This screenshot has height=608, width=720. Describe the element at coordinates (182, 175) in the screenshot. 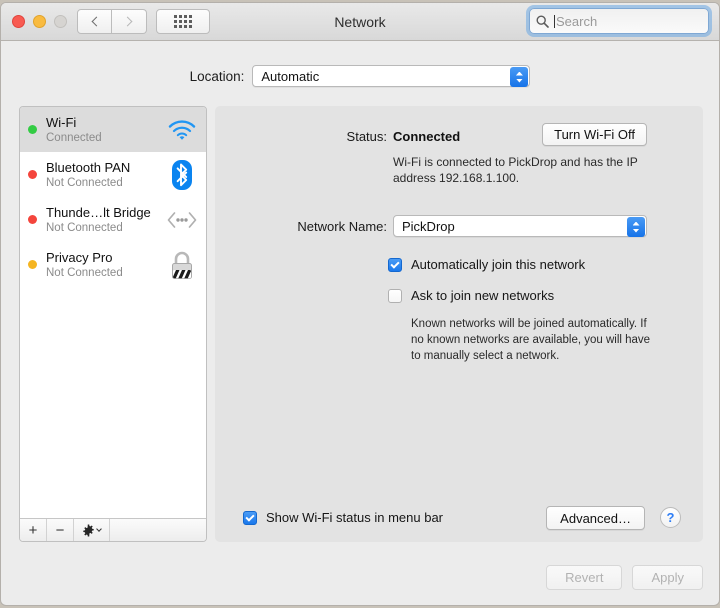

I see `bluetooth-icon` at that location.